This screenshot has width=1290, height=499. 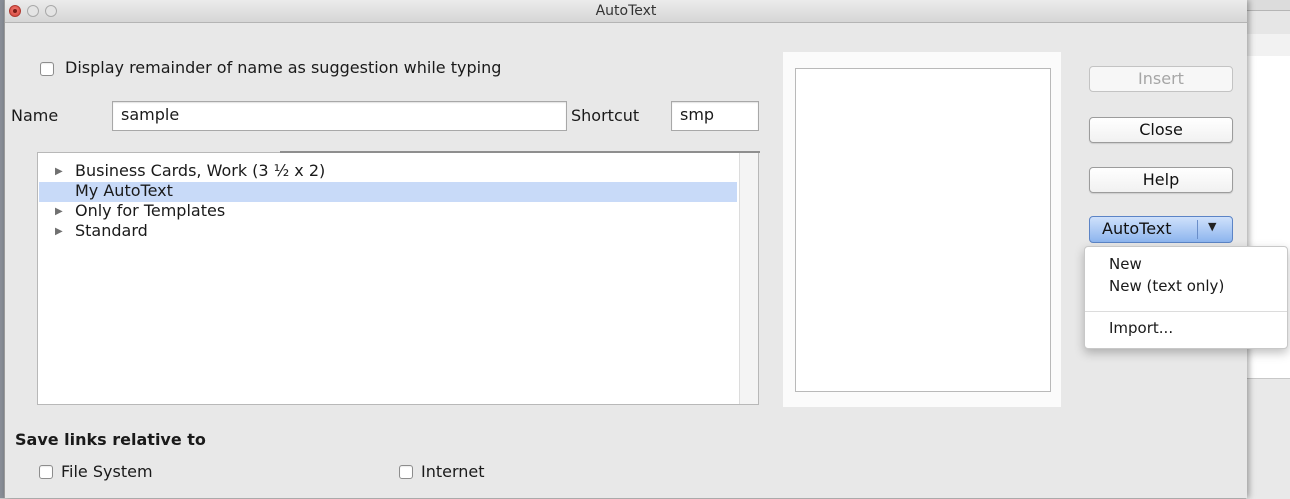 I want to click on preview-frame, so click(x=923, y=230).